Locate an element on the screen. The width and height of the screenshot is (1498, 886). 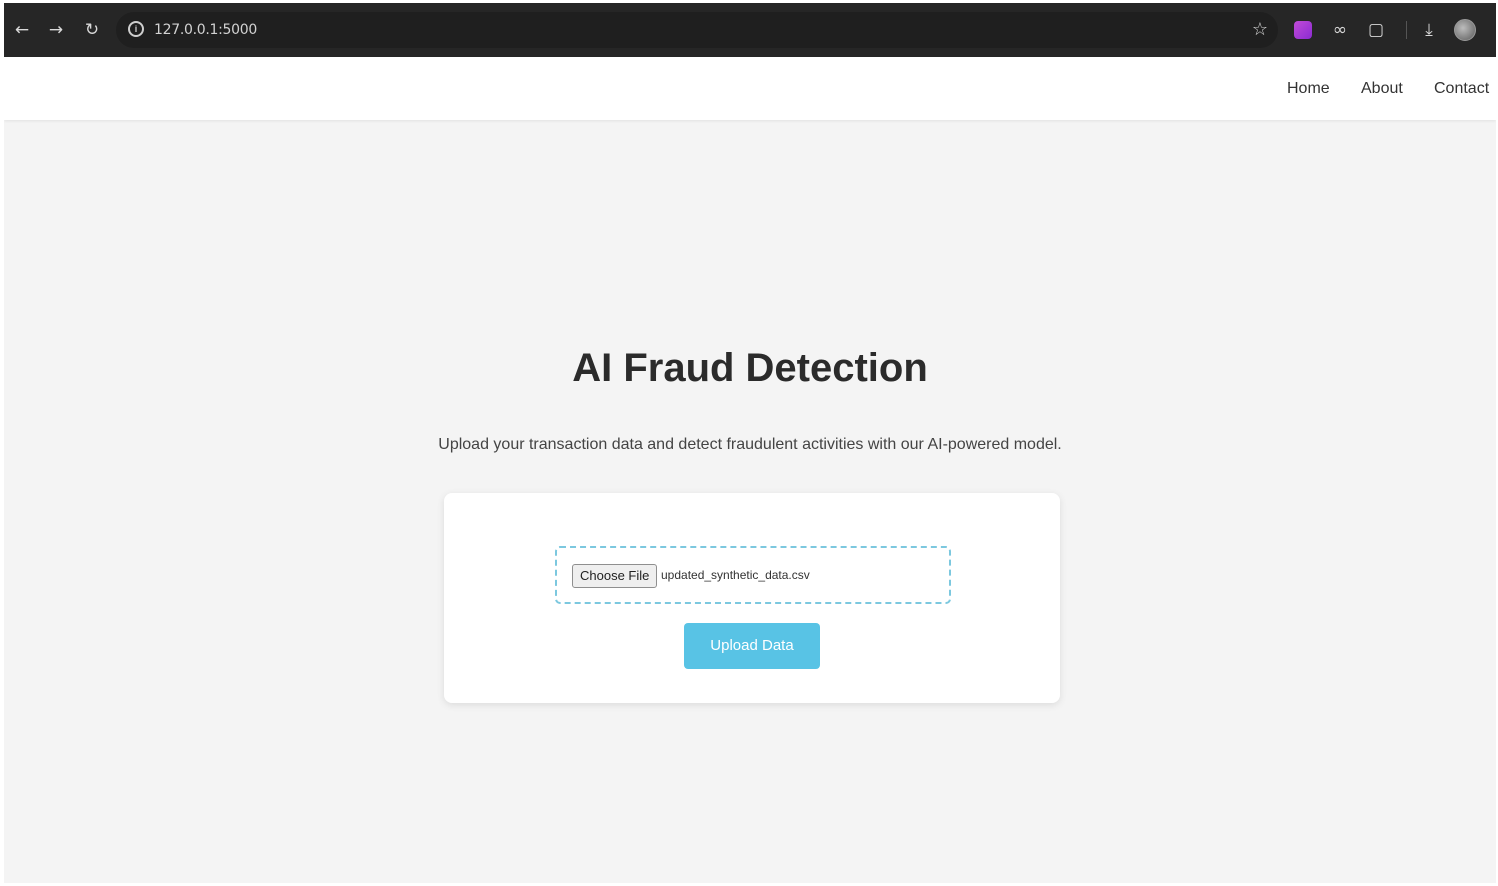
nav-link-contact: Contact is located at coordinates (1461, 89).